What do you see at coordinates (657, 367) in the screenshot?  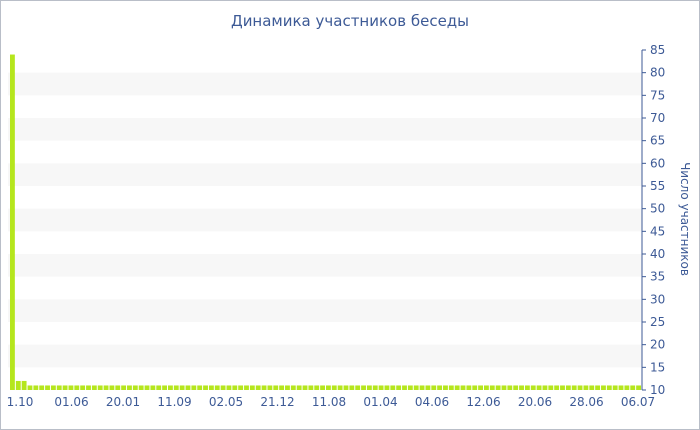 I see `y-tick-label: 15` at bounding box center [657, 367].